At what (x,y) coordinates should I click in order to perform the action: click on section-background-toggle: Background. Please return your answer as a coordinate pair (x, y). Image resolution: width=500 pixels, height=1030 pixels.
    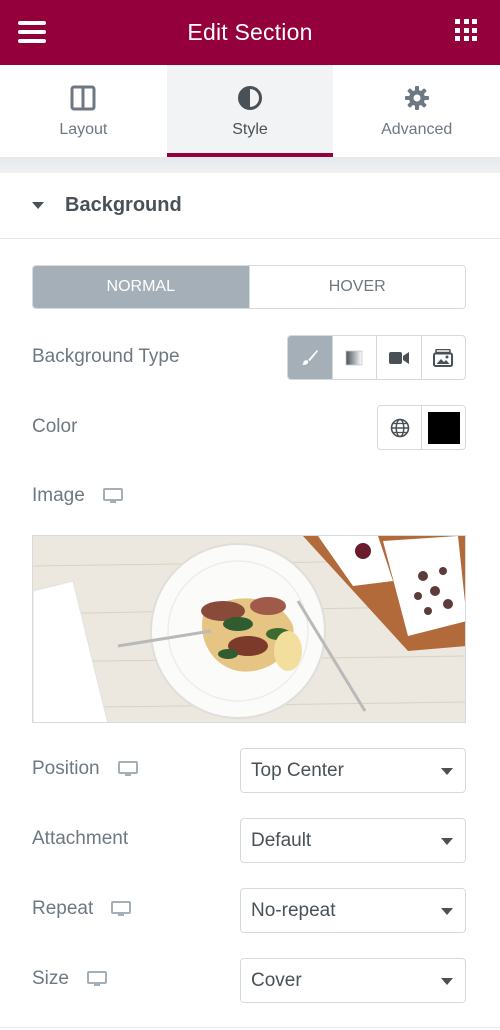
    Looking at the image, I should click on (250, 206).